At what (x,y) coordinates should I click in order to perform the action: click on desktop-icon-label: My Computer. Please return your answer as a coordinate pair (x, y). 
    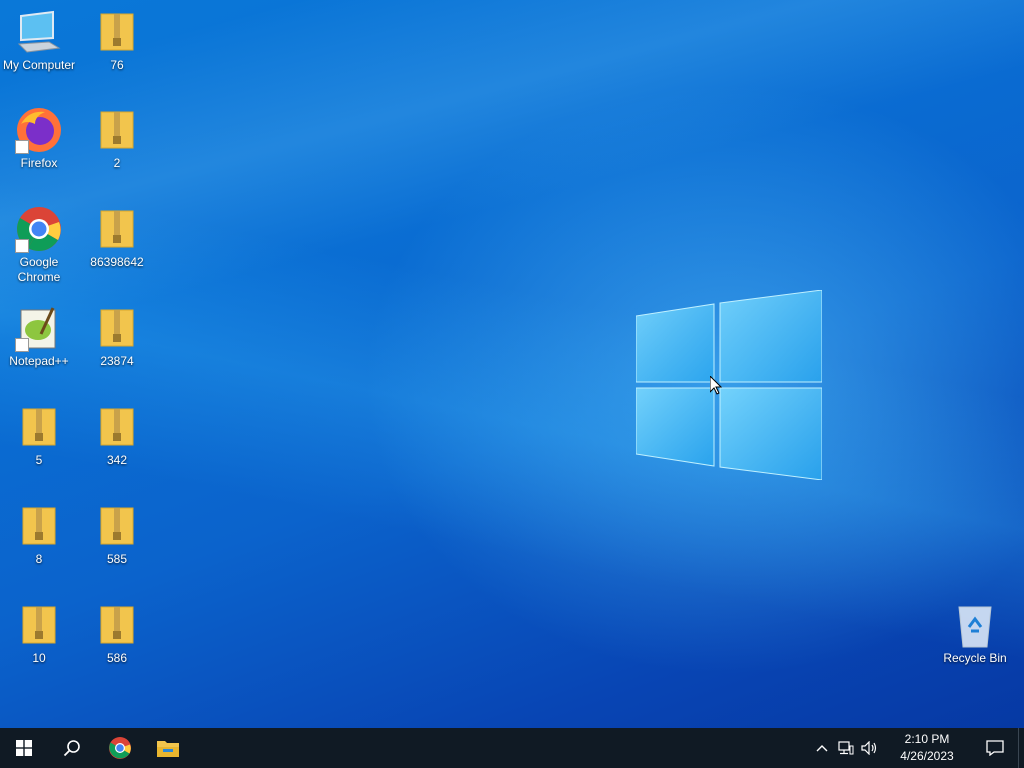
    Looking at the image, I should click on (39, 65).